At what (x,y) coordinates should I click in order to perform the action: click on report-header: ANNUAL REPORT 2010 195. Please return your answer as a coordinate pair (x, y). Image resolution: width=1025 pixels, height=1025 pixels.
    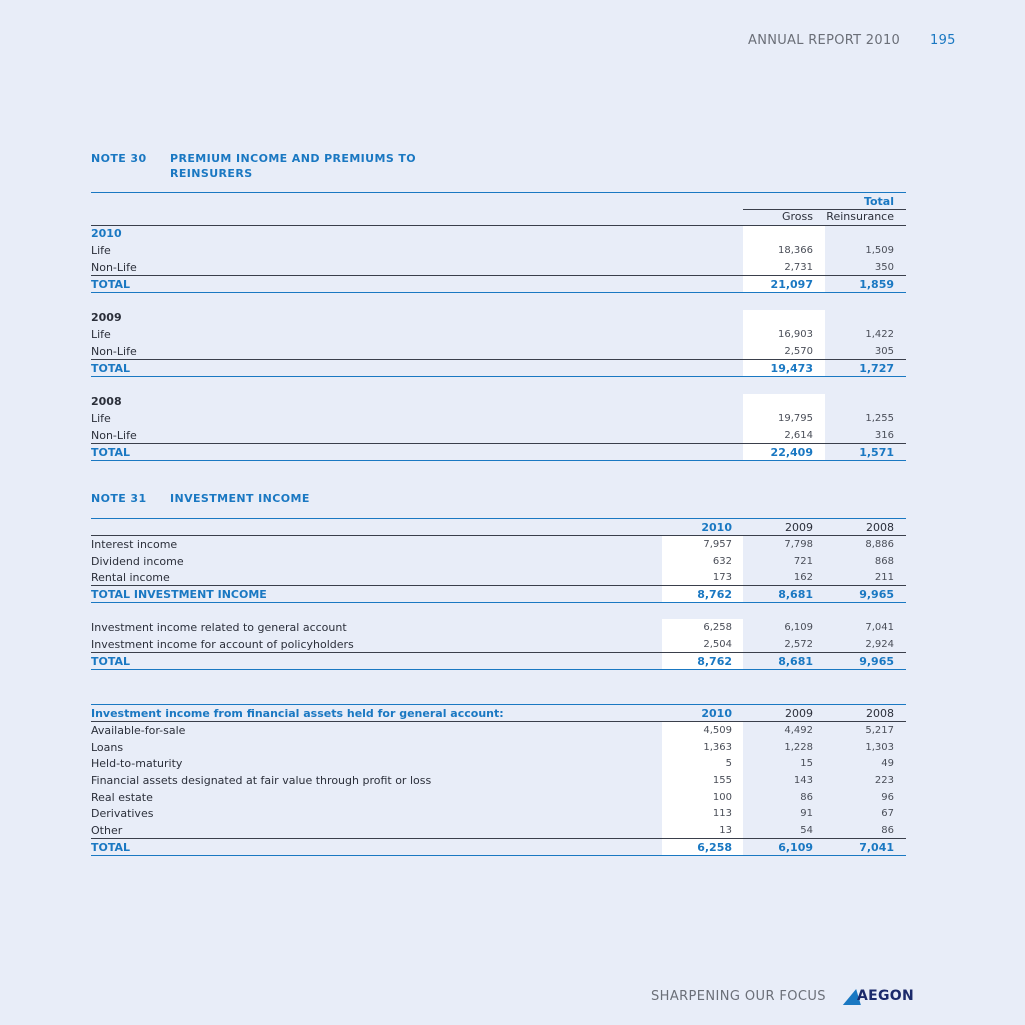
    Looking at the image, I should click on (858, 40).